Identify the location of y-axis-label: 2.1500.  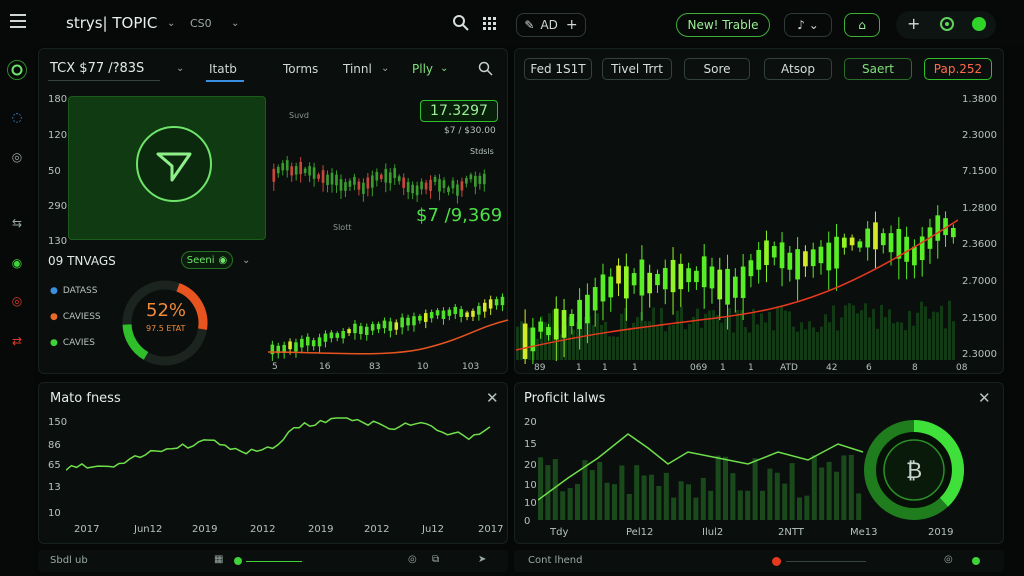
(979, 318).